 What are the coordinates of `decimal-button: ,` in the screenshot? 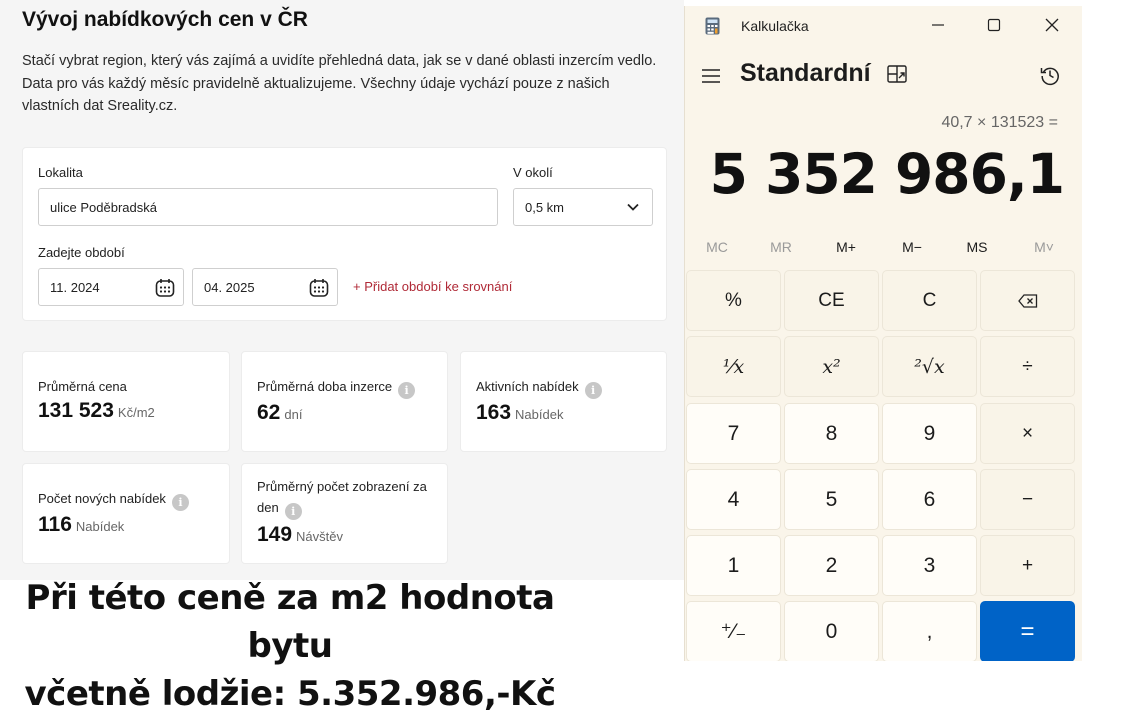 It's located at (929, 631).